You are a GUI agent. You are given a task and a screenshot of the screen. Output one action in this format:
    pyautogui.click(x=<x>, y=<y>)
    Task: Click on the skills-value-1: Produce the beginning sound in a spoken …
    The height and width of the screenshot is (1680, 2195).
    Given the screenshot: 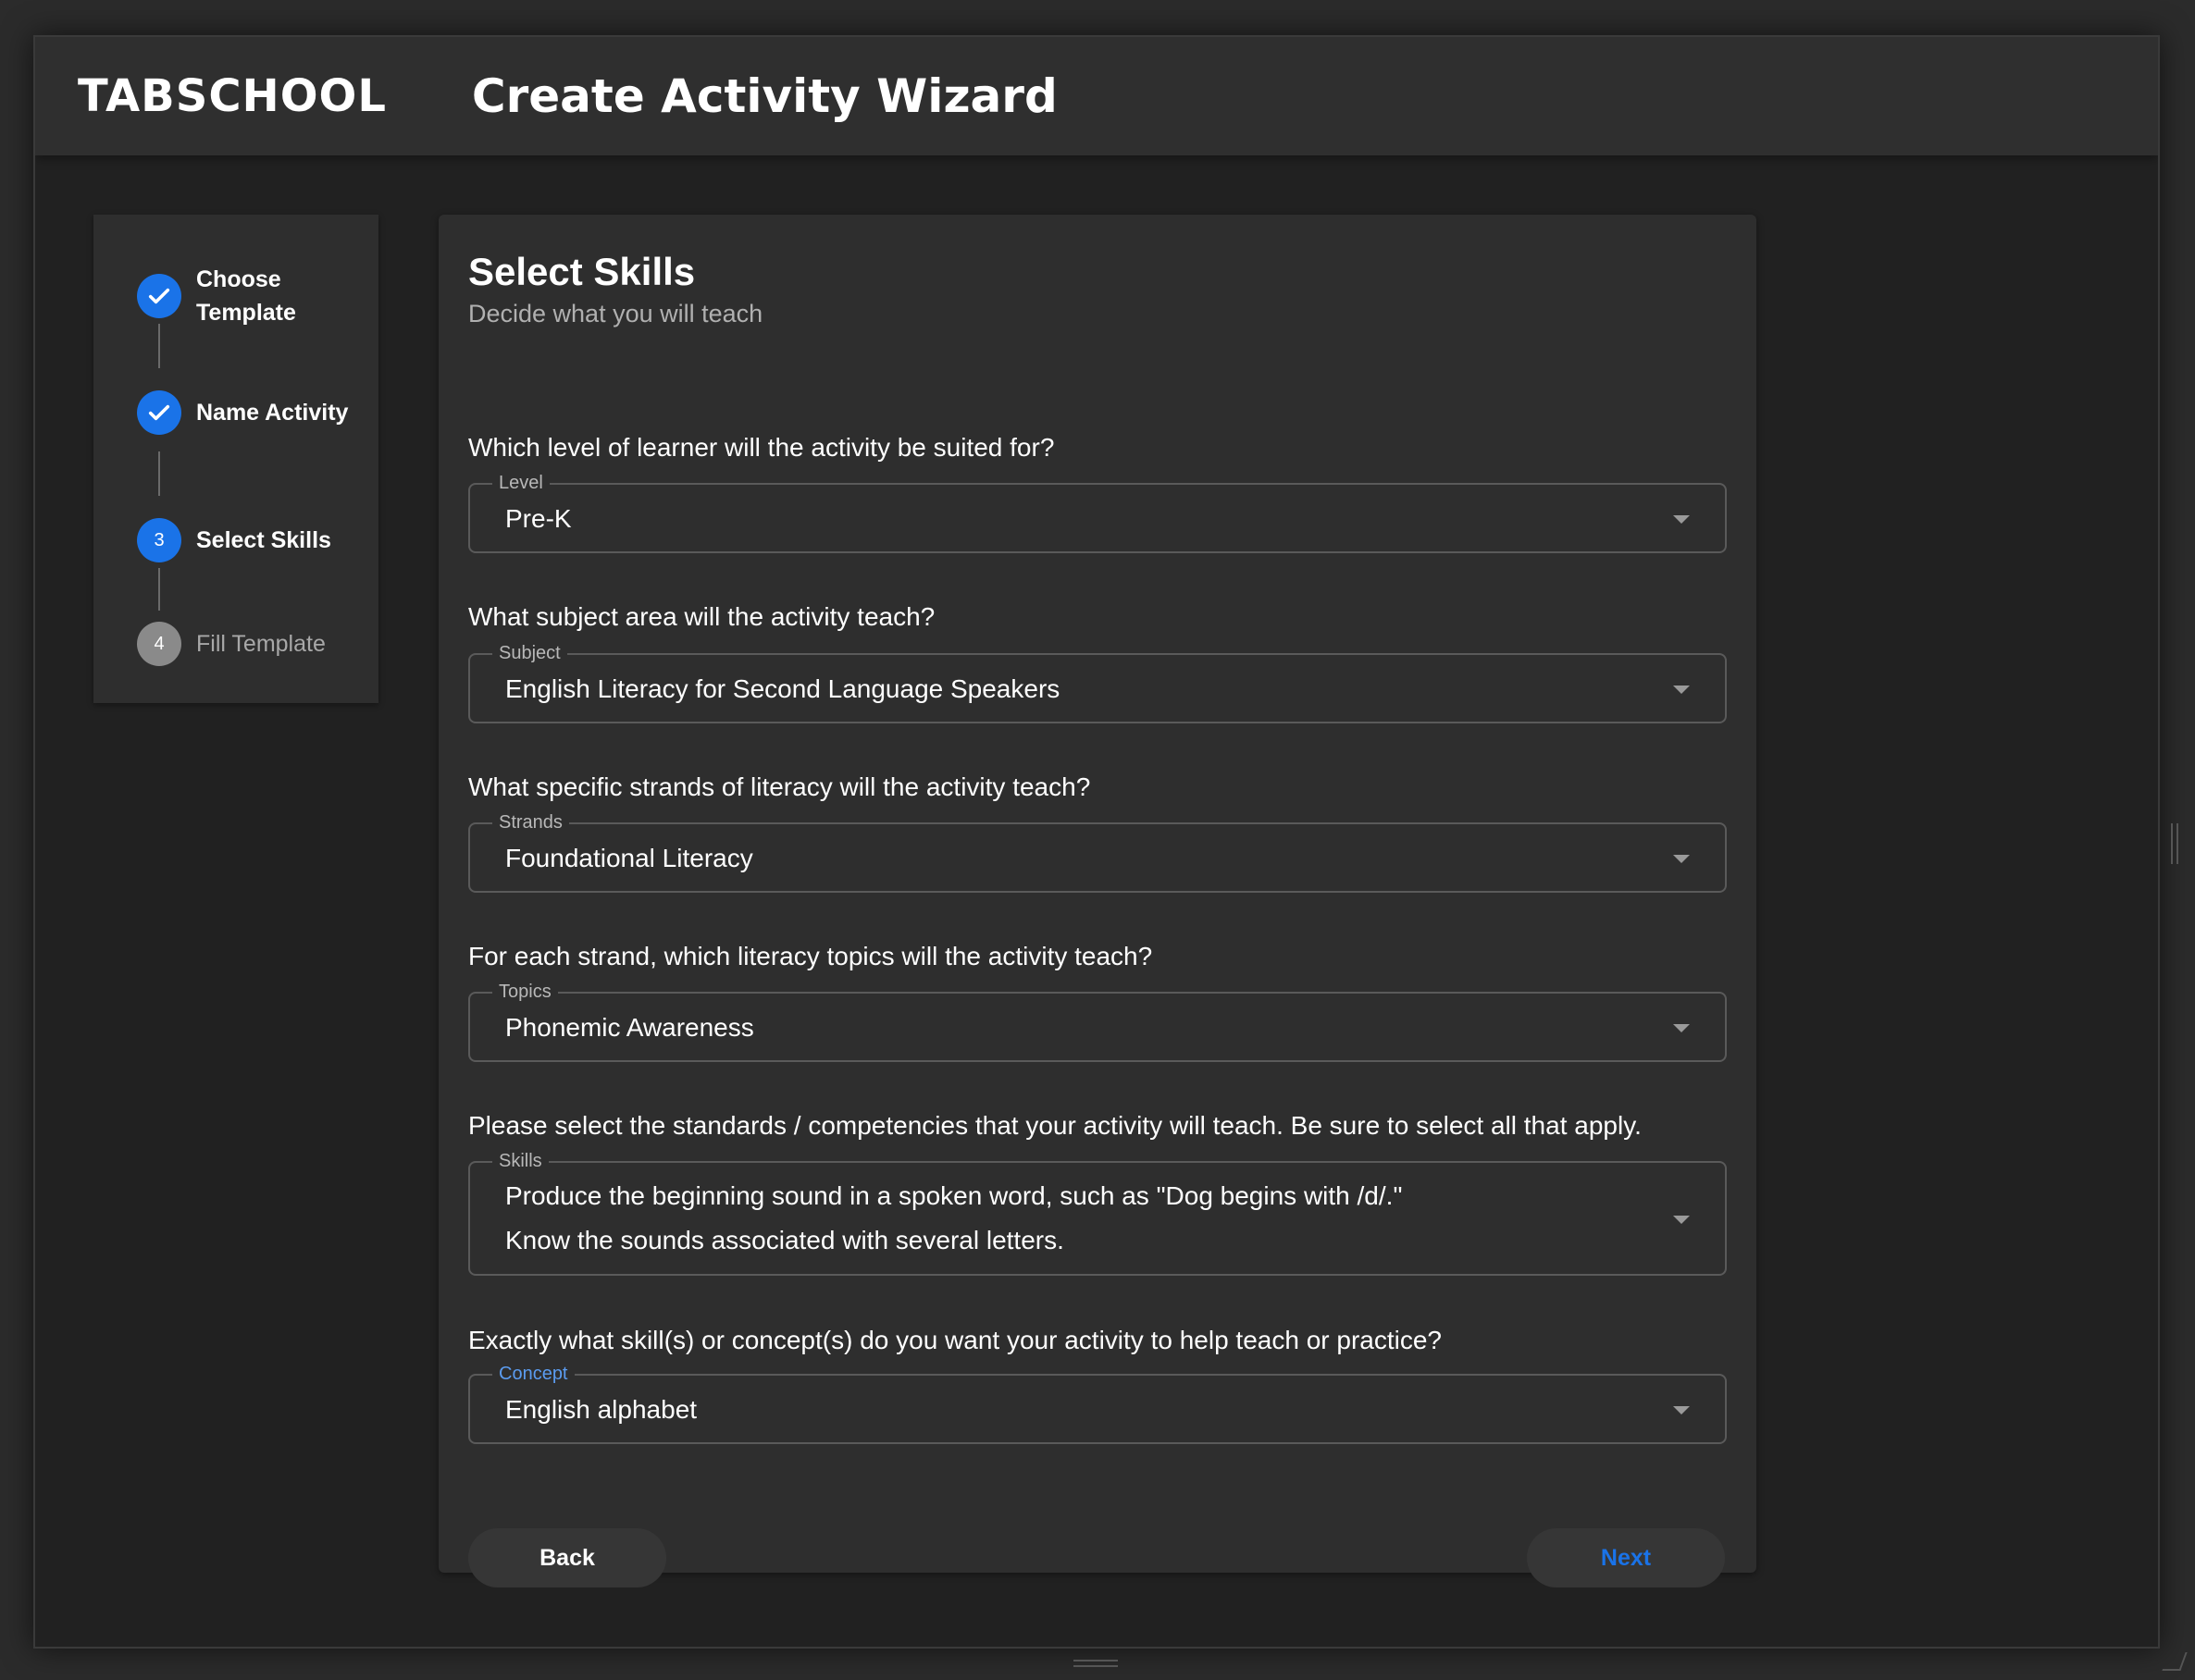 What is the action you would take?
    pyautogui.click(x=954, y=1195)
    